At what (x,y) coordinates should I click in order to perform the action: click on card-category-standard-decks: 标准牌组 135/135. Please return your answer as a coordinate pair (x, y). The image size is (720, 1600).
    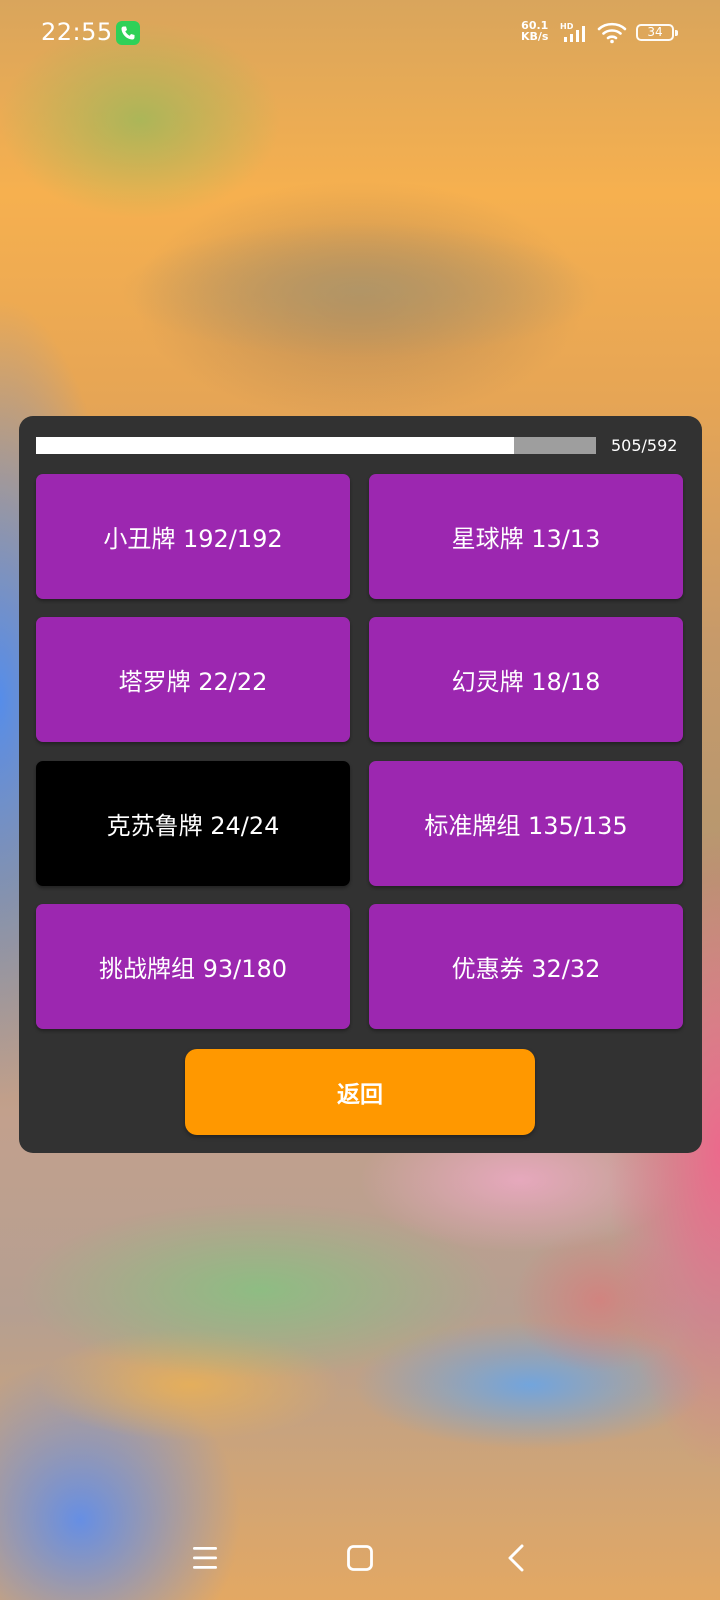
    Looking at the image, I should click on (526, 823).